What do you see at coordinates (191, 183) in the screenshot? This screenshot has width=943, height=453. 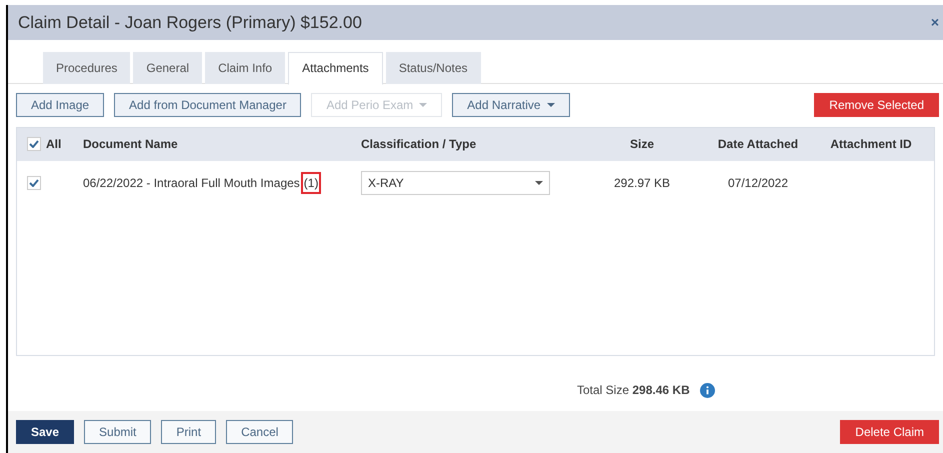 I see `table-cell-text: 06/22/2022 - Intraoral Full Mouth Images` at bounding box center [191, 183].